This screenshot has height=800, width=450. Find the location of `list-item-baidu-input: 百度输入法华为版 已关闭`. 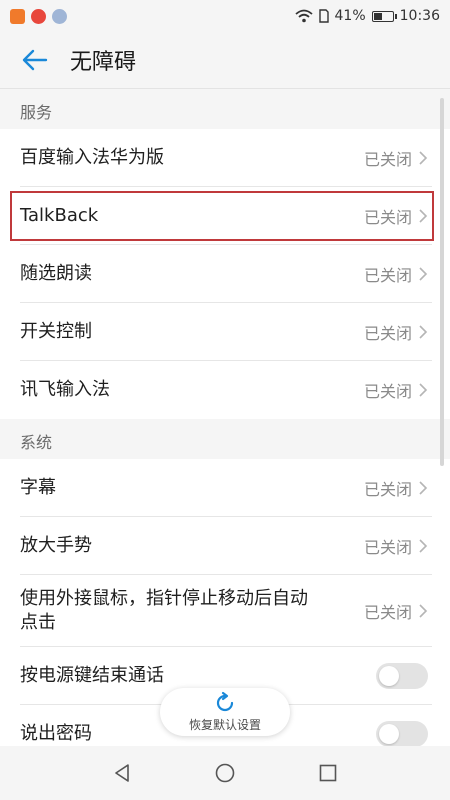

list-item-baidu-input: 百度输入法华为版 已关闭 is located at coordinates (225, 158).